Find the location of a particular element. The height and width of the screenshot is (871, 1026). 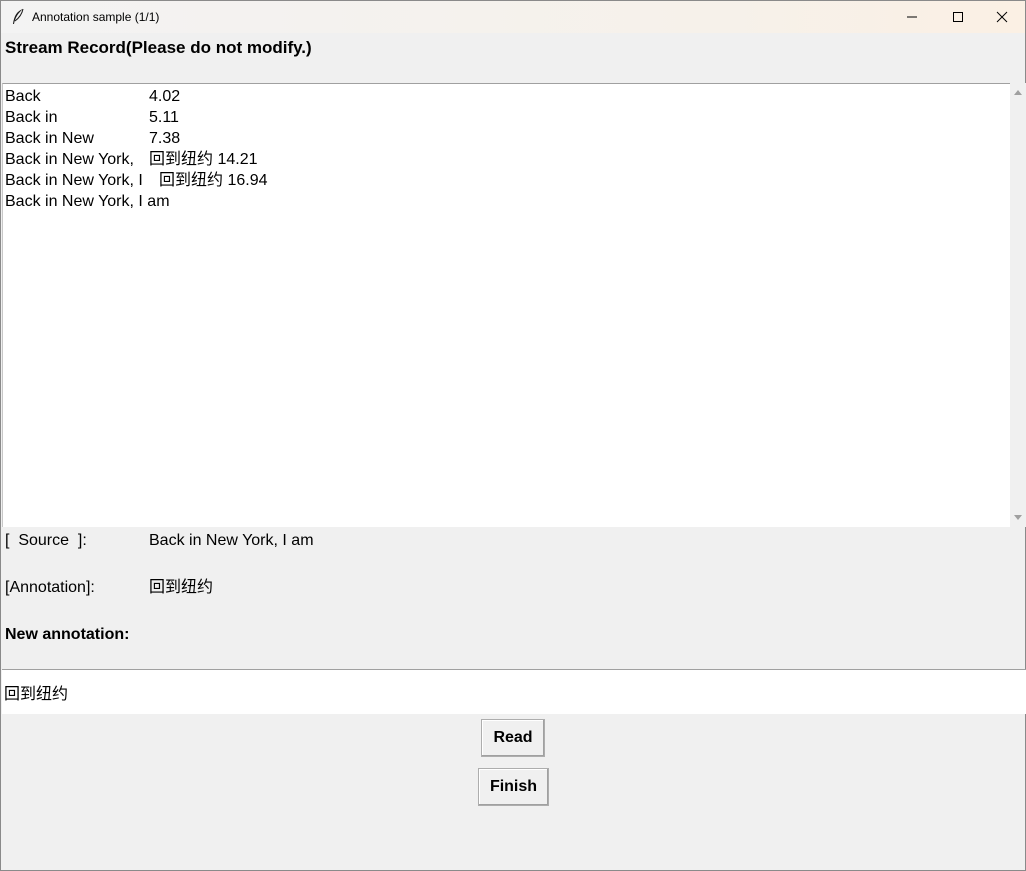

record-row: Back in New 7.38 is located at coordinates (92, 138).